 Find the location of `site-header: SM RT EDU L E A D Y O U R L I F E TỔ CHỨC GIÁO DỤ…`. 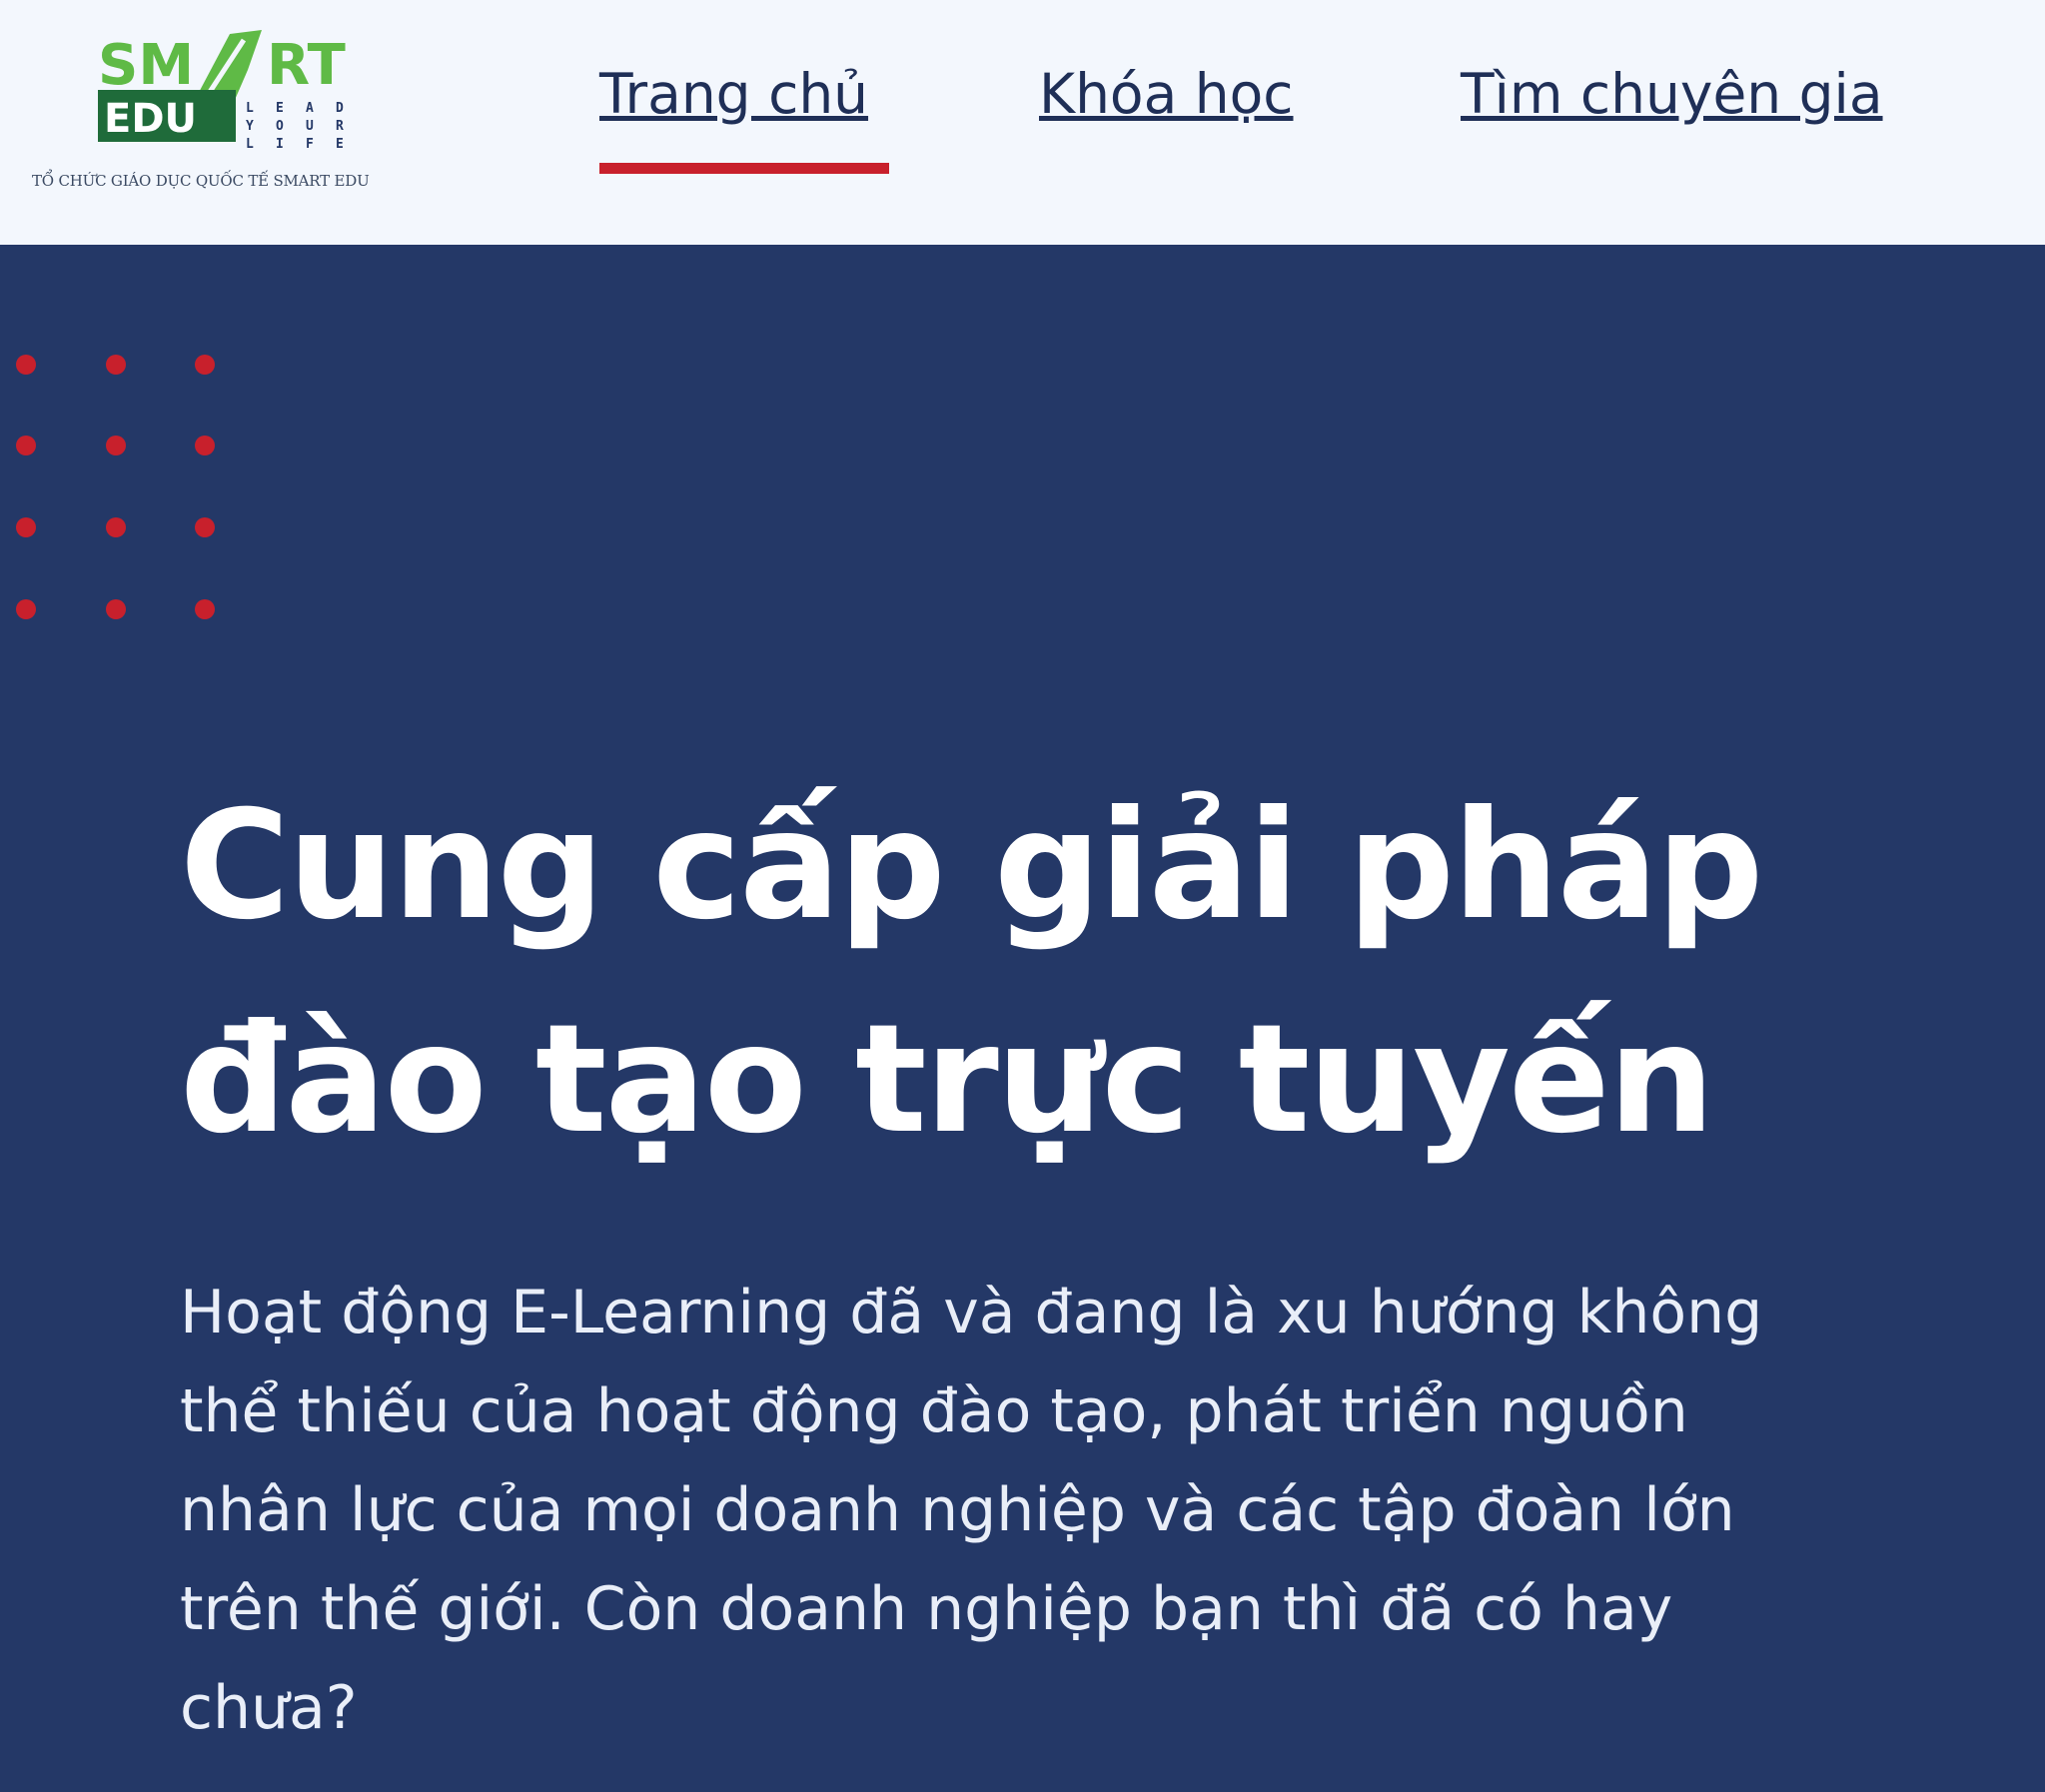

site-header: SM RT EDU L E A D Y O U R L I F E TỔ CHỨC GIÁO DỤ… is located at coordinates (1022, 122).